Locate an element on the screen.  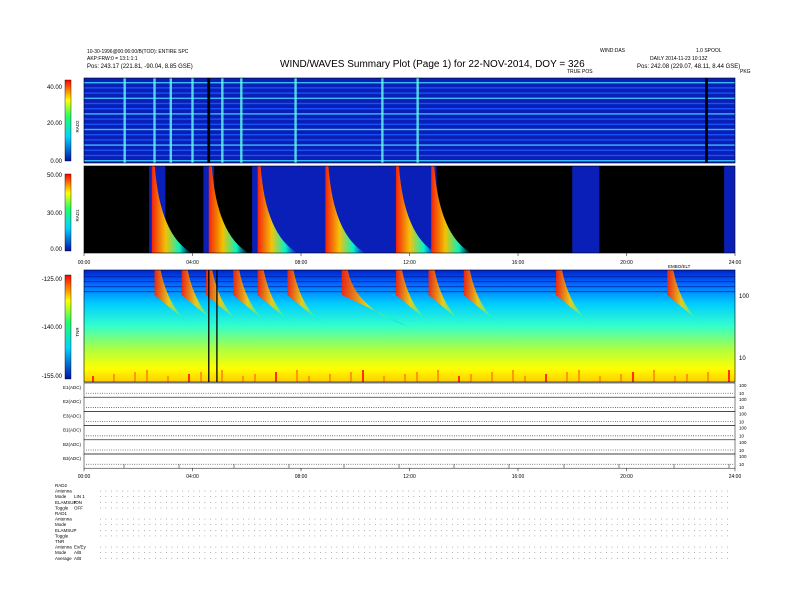
tnr-top-label: EMBO/ELT is located at coordinates (679, 266).